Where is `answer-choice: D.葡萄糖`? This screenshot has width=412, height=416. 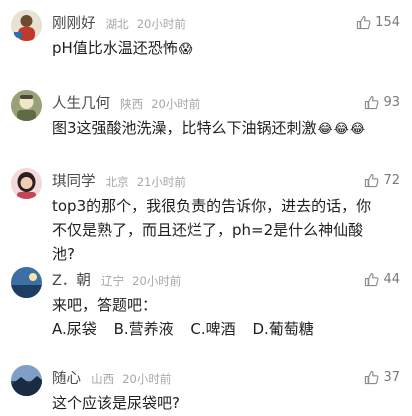 answer-choice: D.葡萄糖 is located at coordinates (283, 329).